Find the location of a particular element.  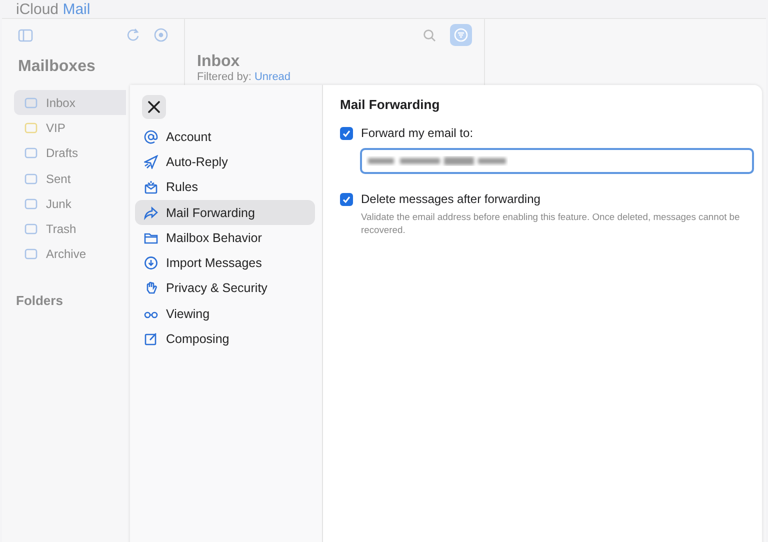

folder-icon is located at coordinates (151, 237).